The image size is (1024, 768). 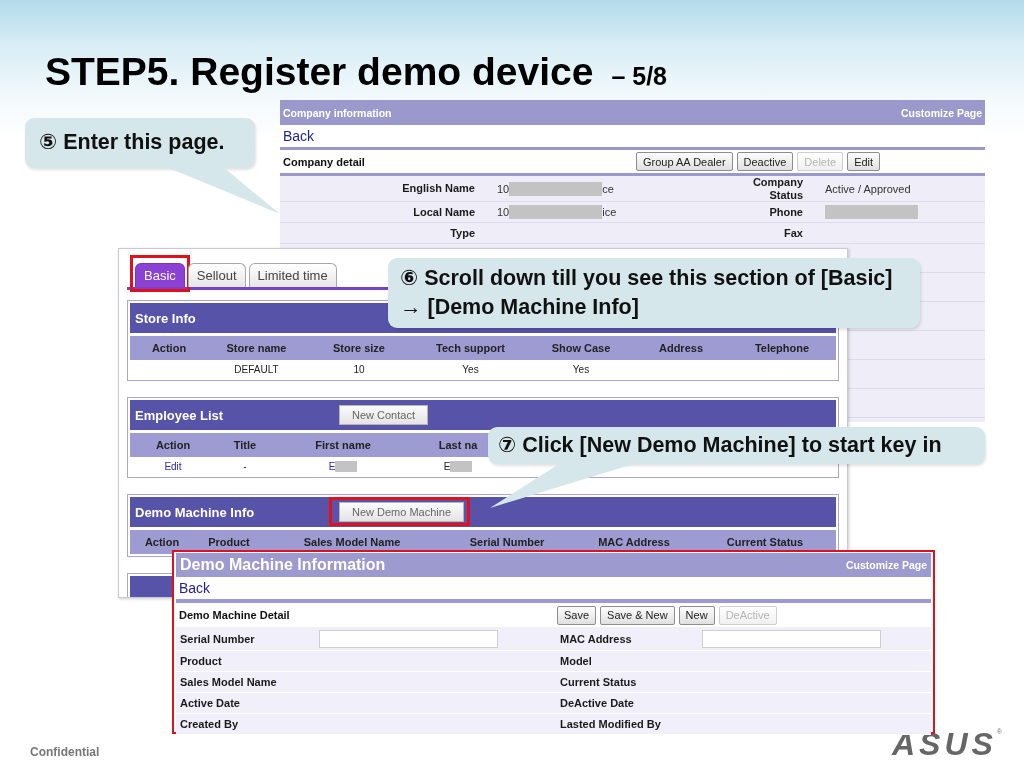 I want to click on table-cell: DEFAULT, so click(x=256, y=369).